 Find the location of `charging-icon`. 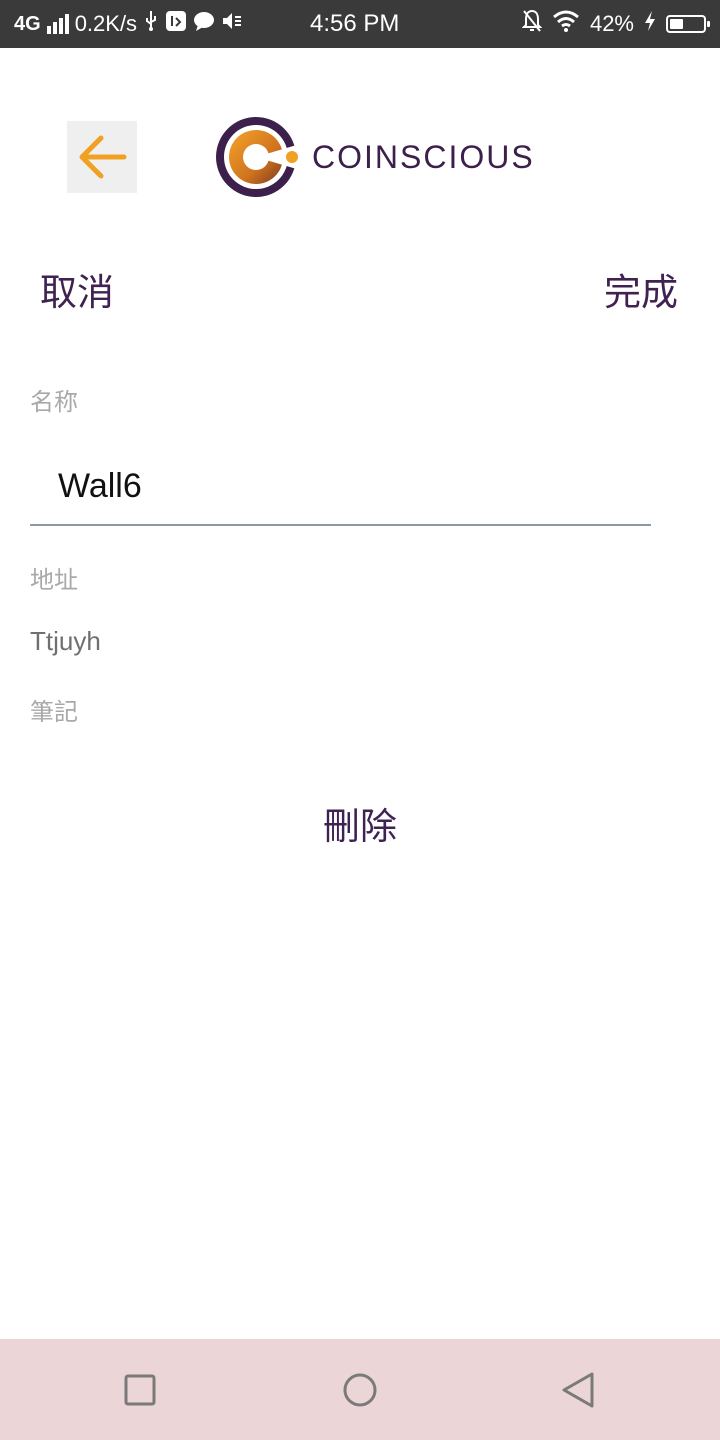

charging-icon is located at coordinates (650, 24).